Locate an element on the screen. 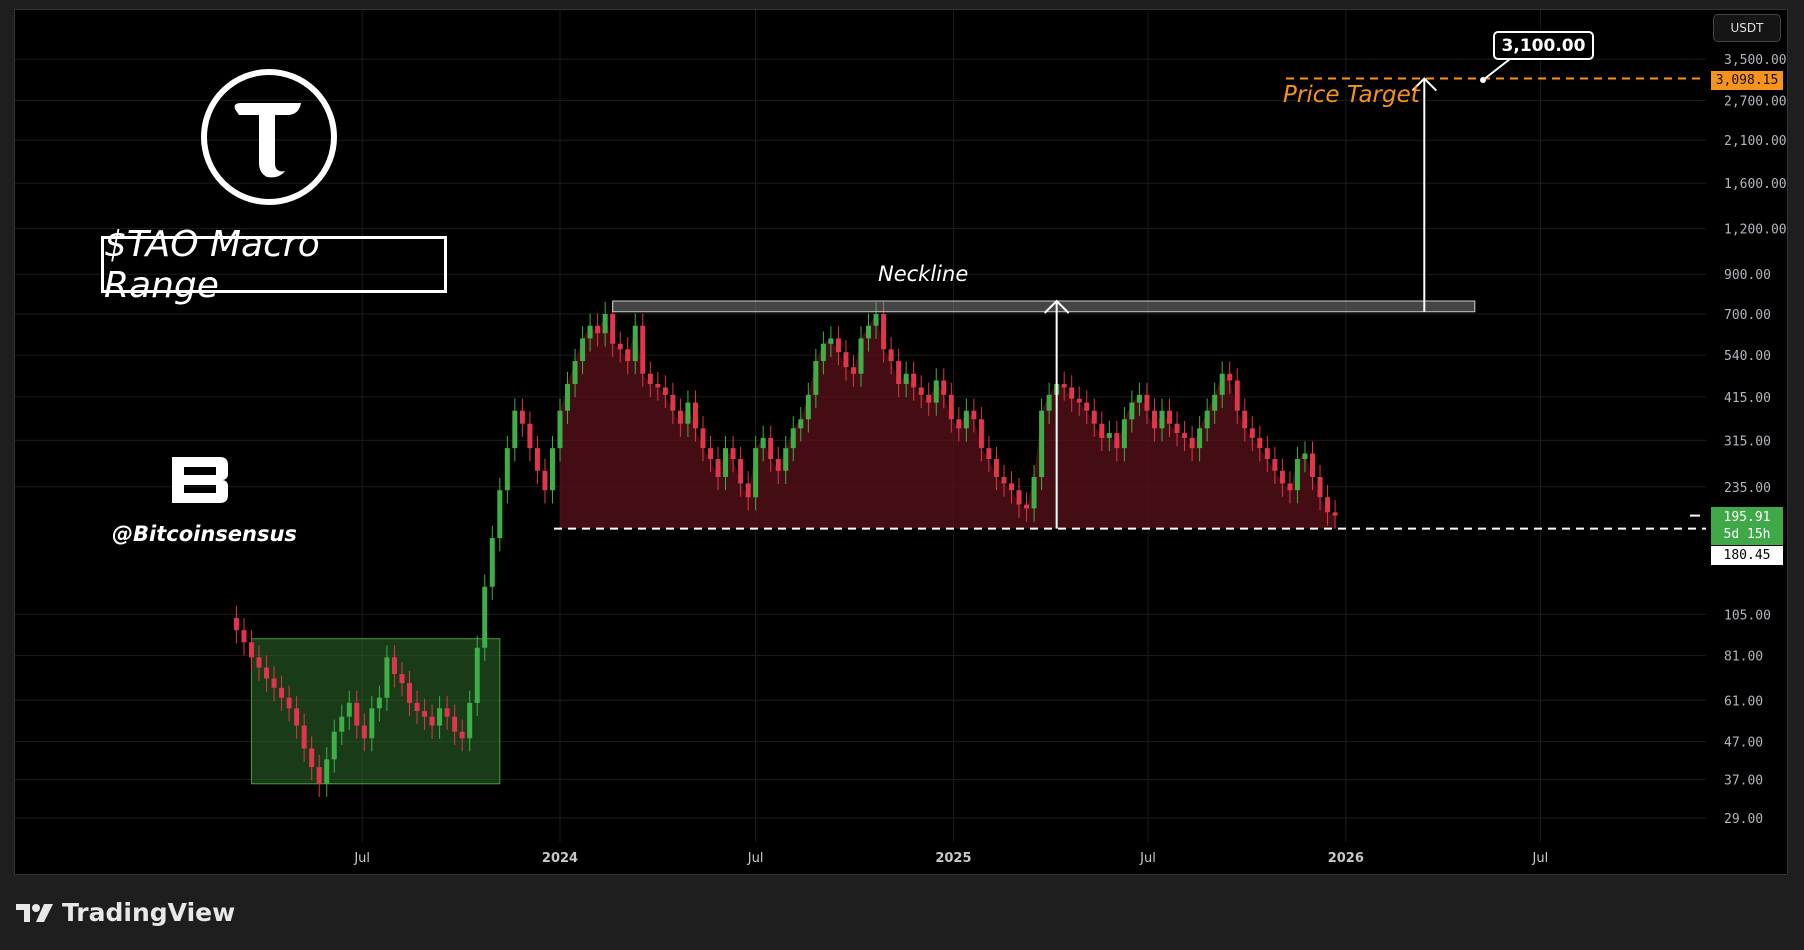 The height and width of the screenshot is (950, 1804). measured-move-arrow is located at coordinates (1424, 194).